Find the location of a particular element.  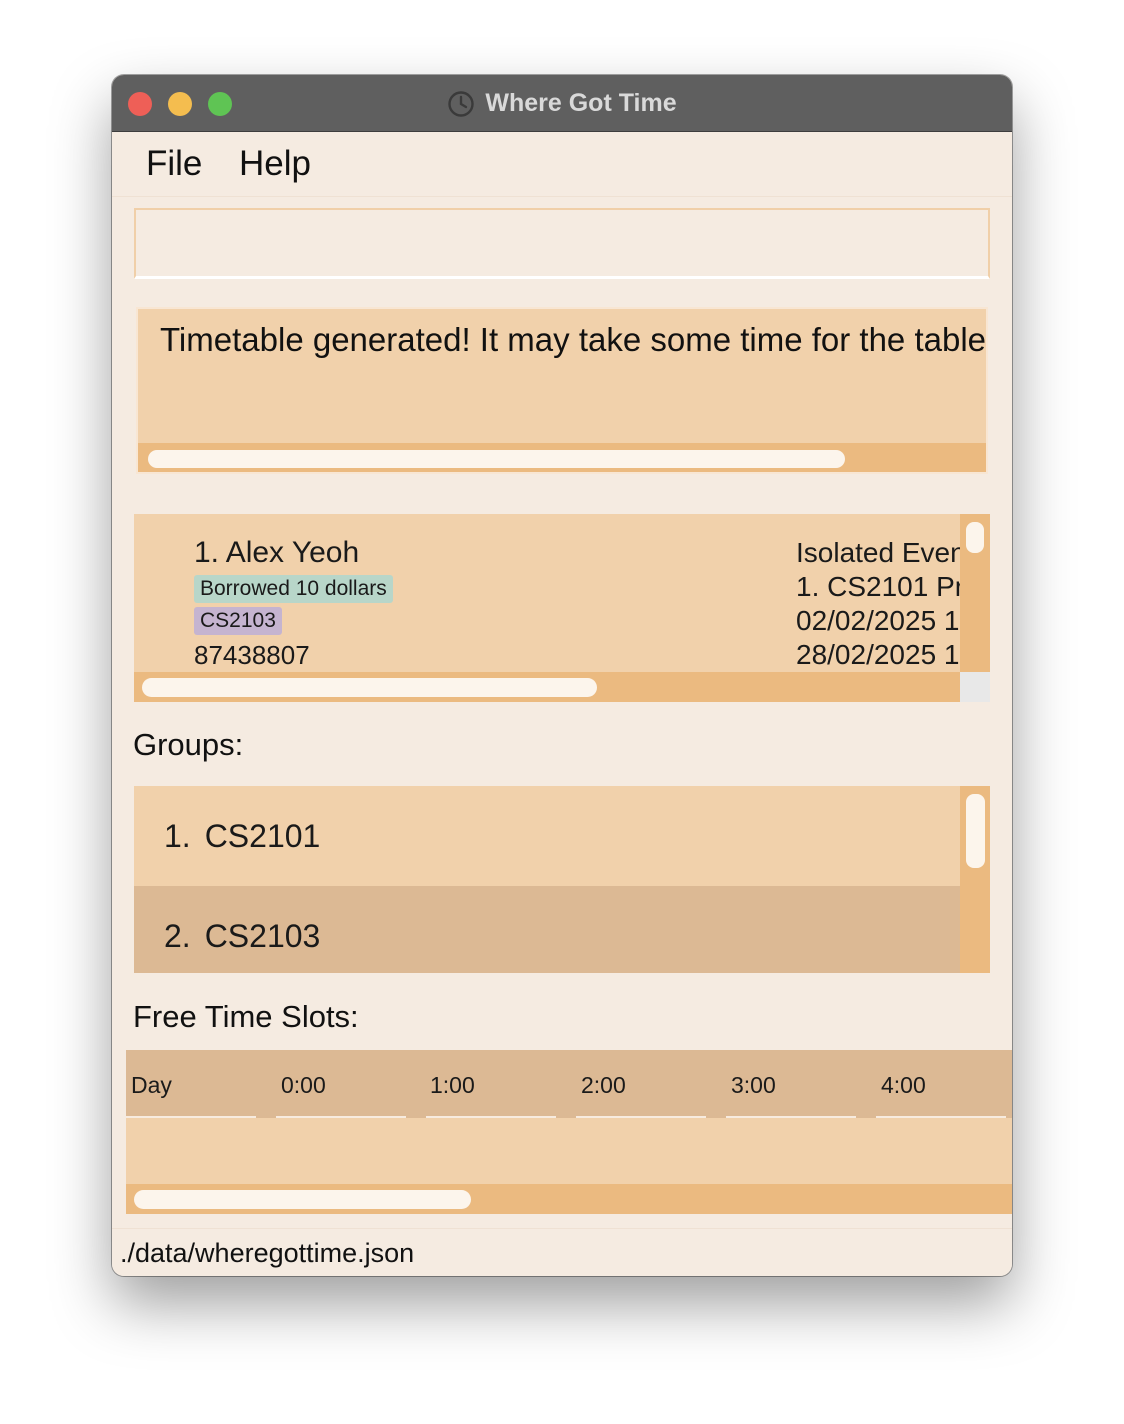

free-time-slots-label: Free Time Slots: is located at coordinates (246, 1016).